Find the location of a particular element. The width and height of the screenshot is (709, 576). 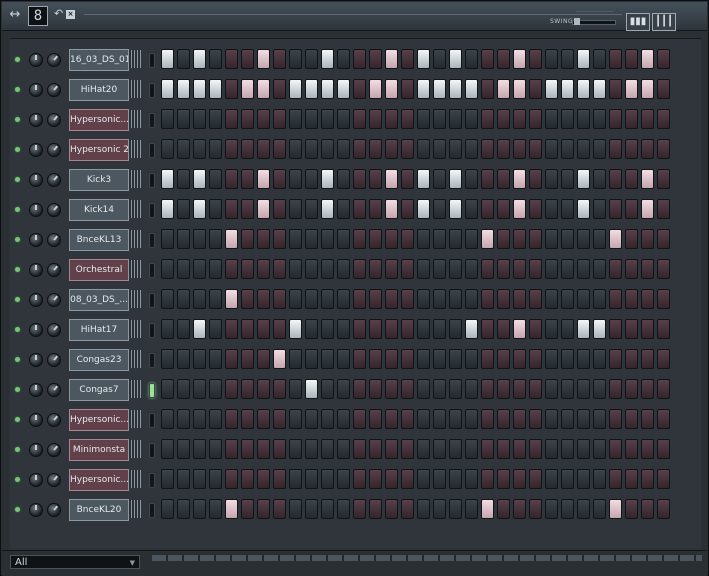

move-window-icon: ↔ is located at coordinates (15, 15).